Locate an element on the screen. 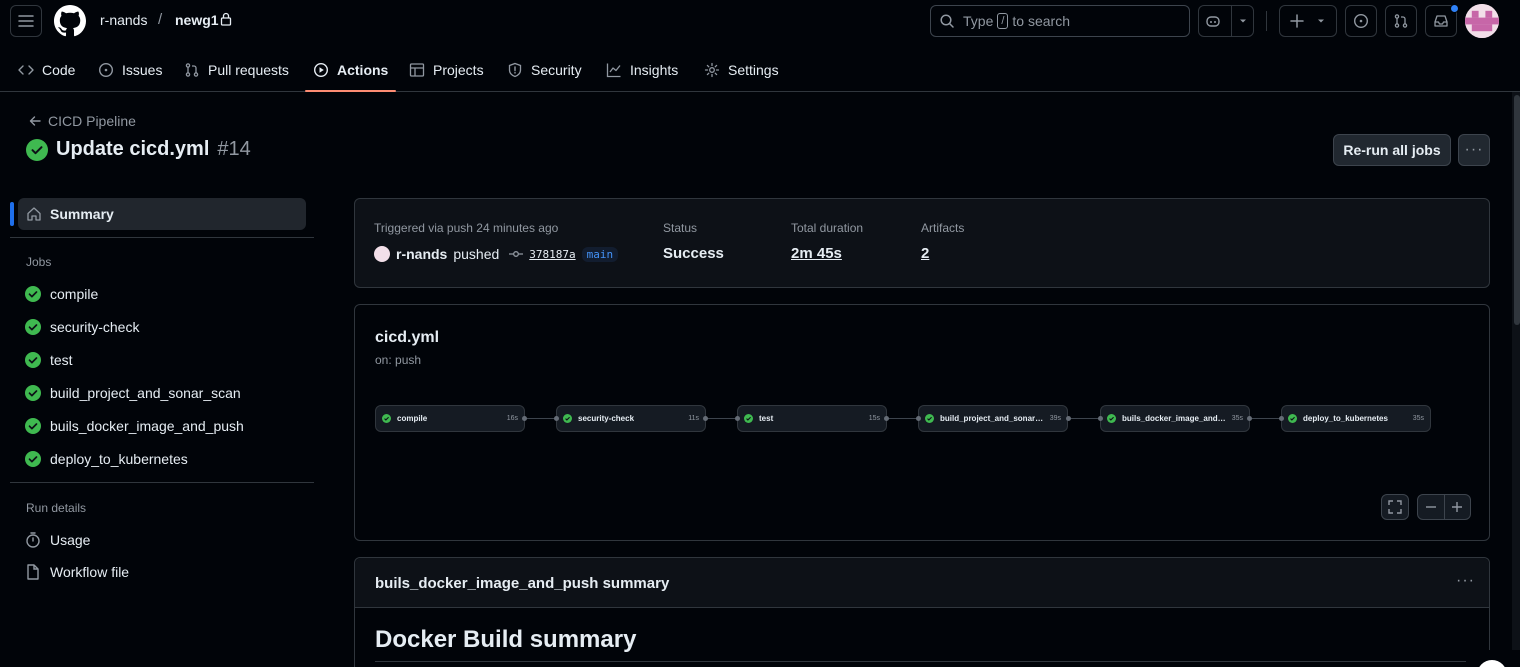 Image resolution: width=1520 pixels, height=667 pixels. status-value: Success is located at coordinates (693, 253).